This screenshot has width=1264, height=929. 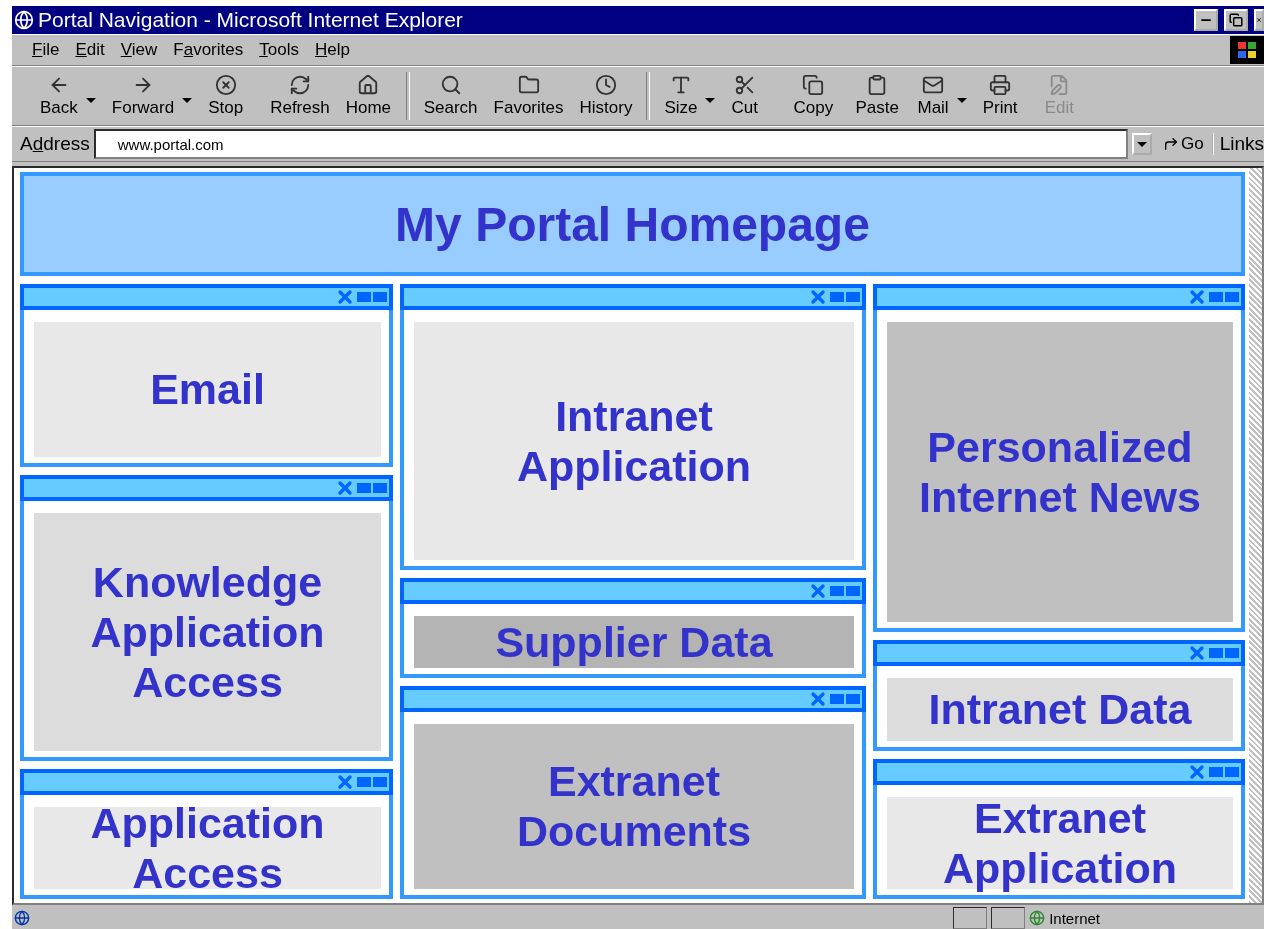 I want to click on menu-item: Favorites, so click(x=208, y=50).